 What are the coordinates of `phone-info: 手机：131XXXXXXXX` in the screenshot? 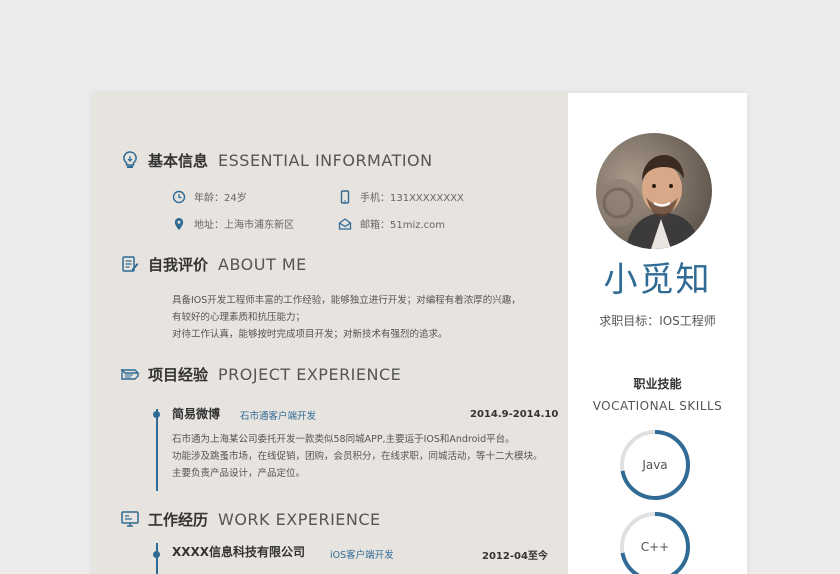 It's located at (401, 196).